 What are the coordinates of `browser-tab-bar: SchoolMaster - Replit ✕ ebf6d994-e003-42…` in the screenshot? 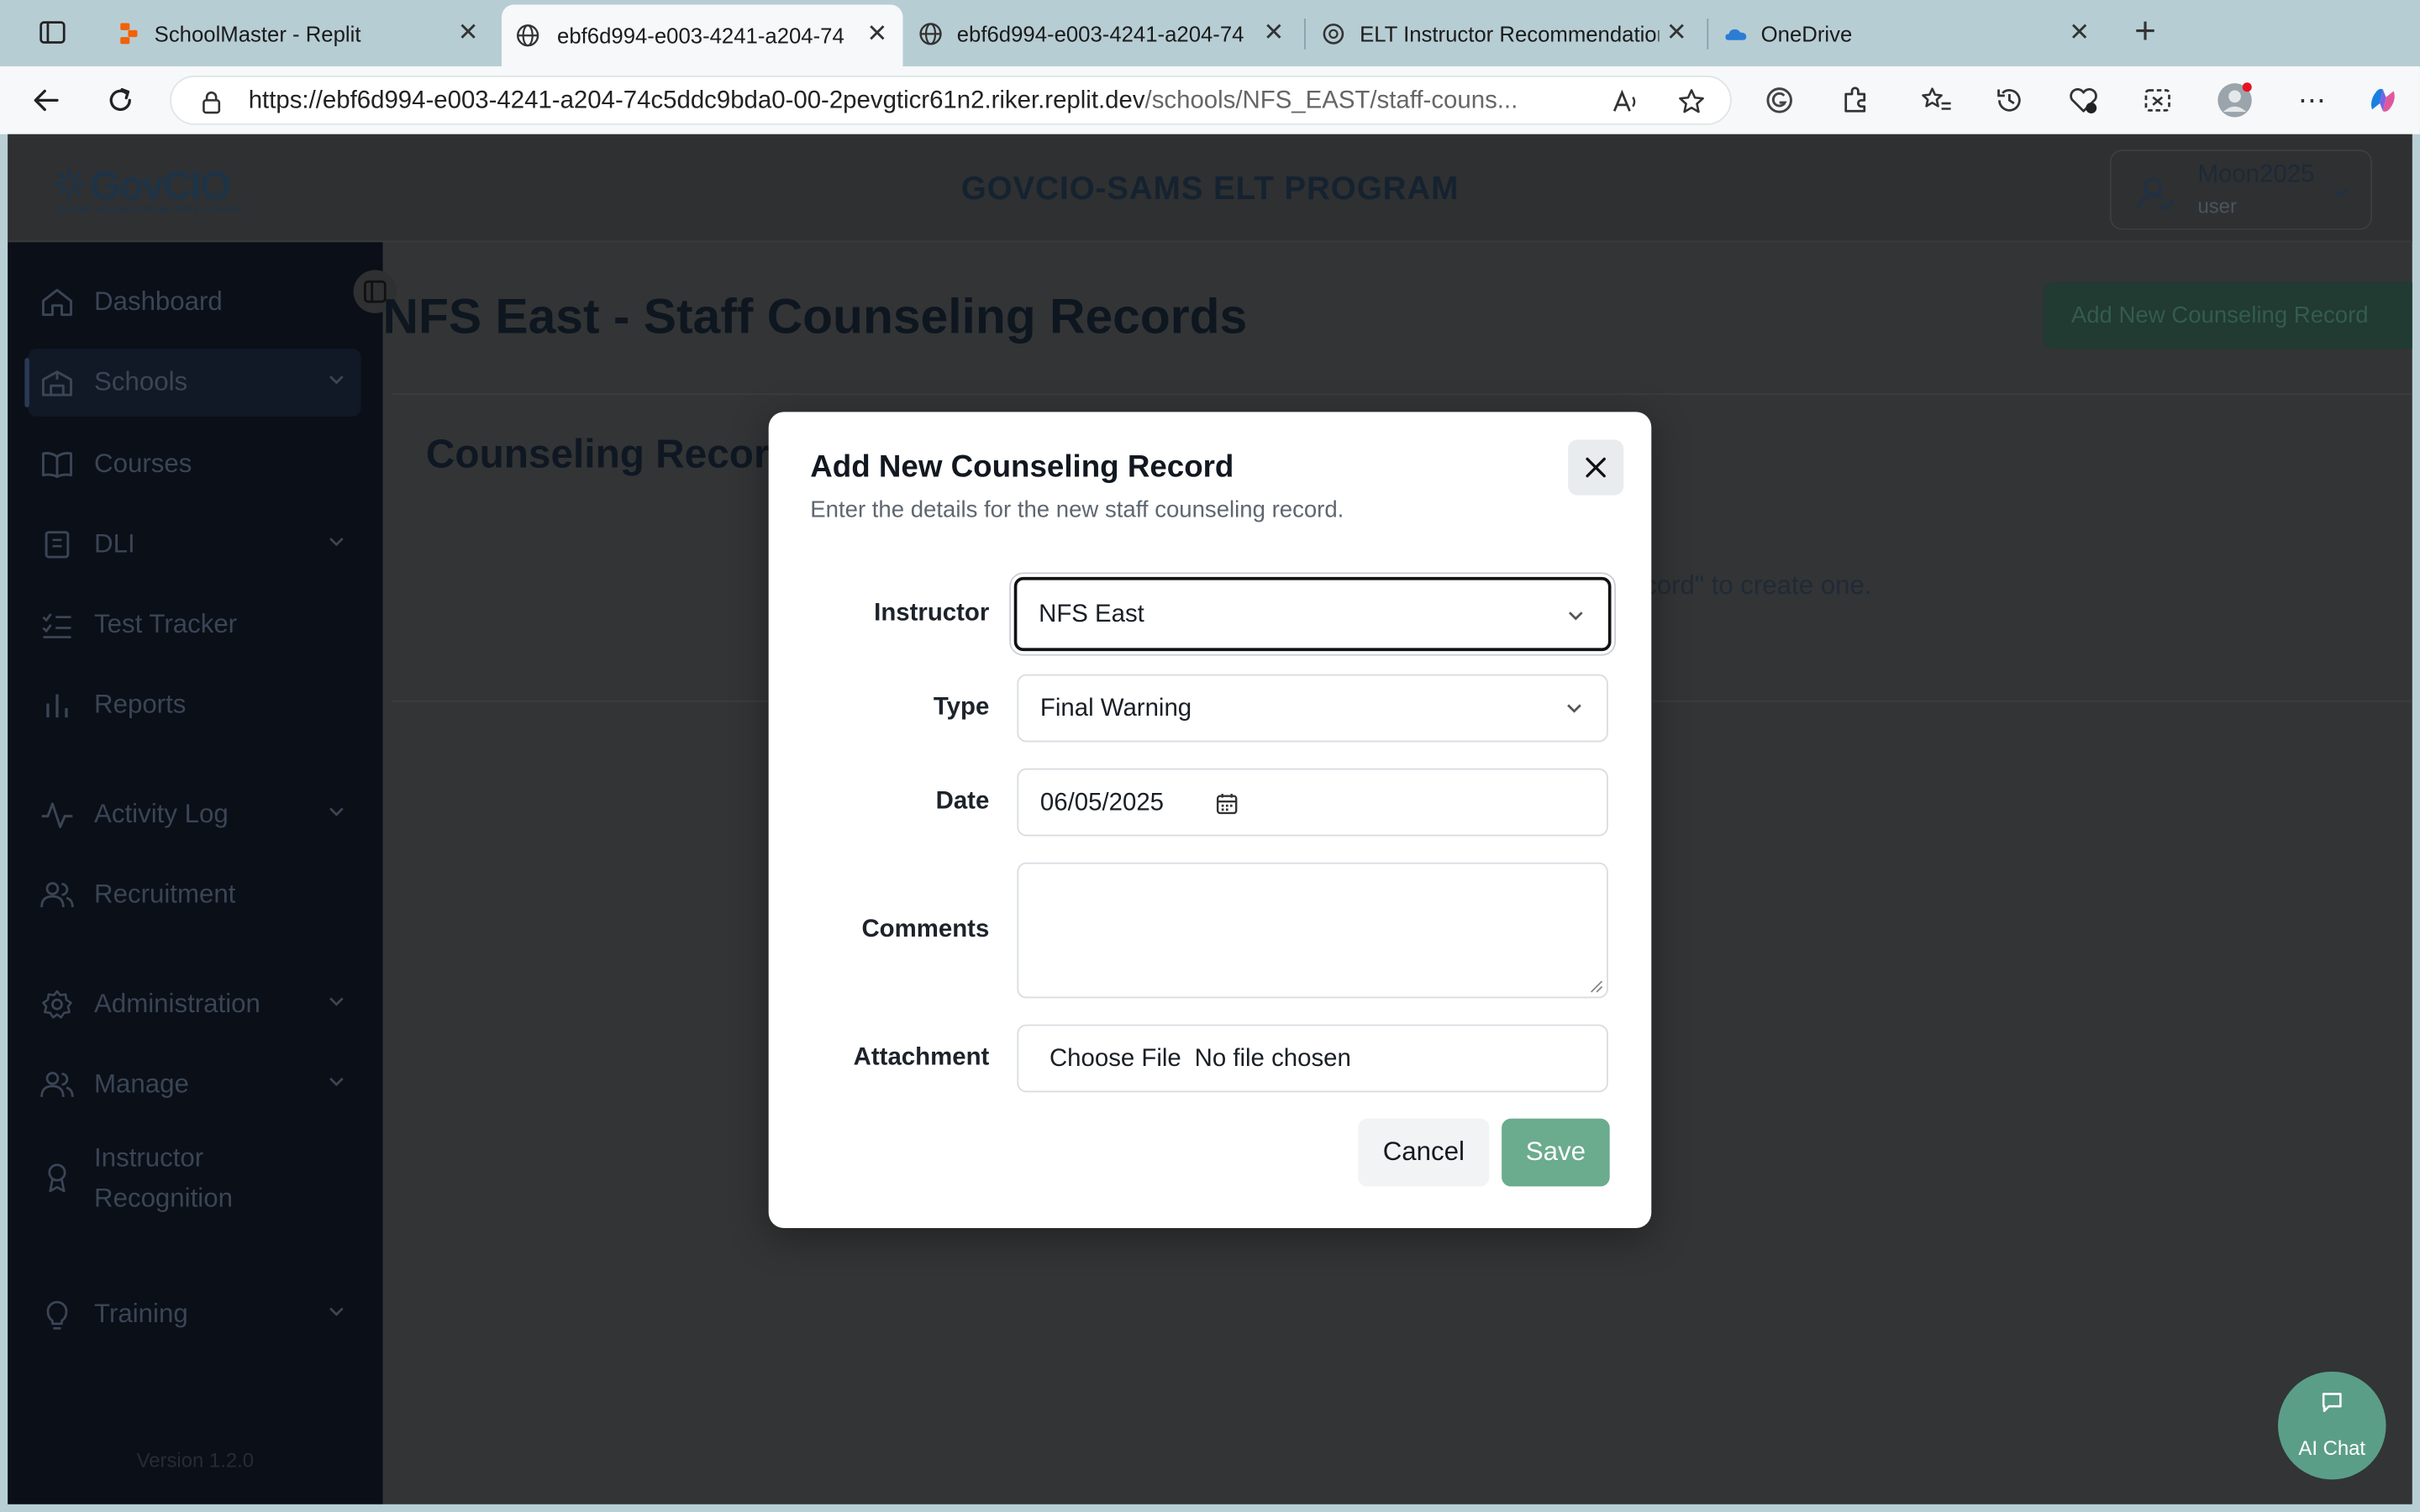 It's located at (1210, 33).